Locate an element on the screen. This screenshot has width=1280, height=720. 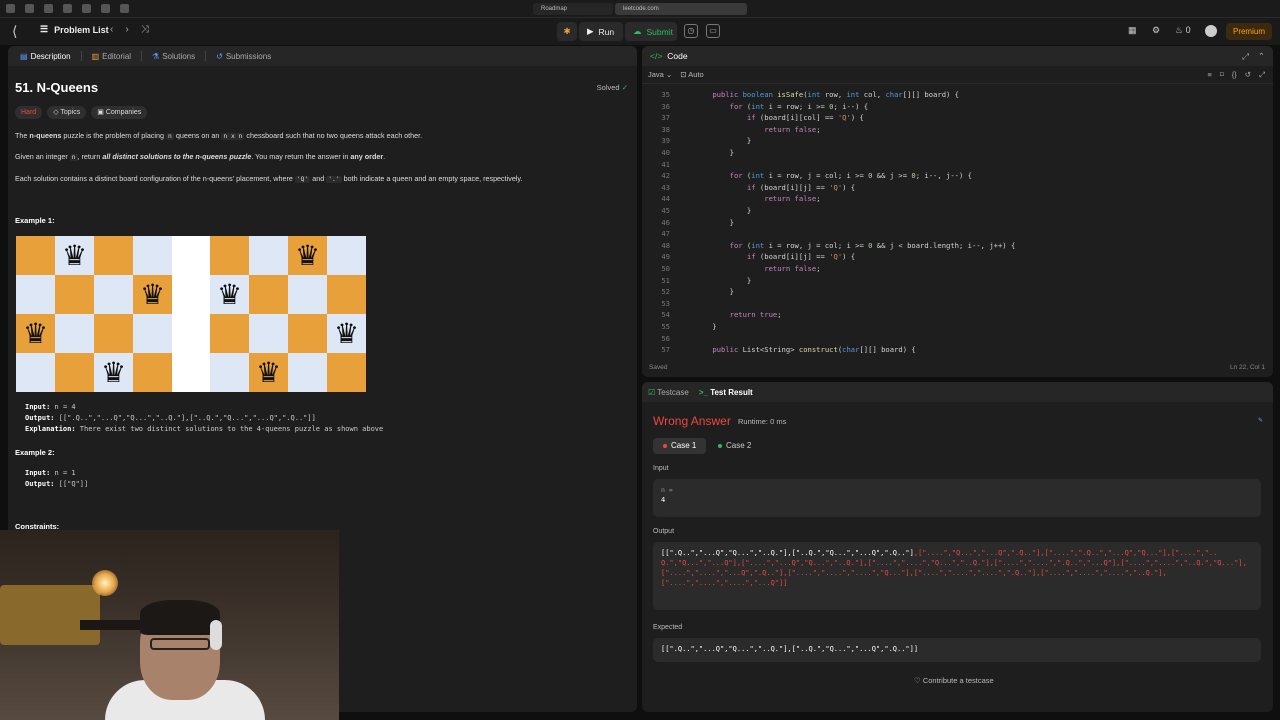
avatar is located at coordinates (1211, 31).